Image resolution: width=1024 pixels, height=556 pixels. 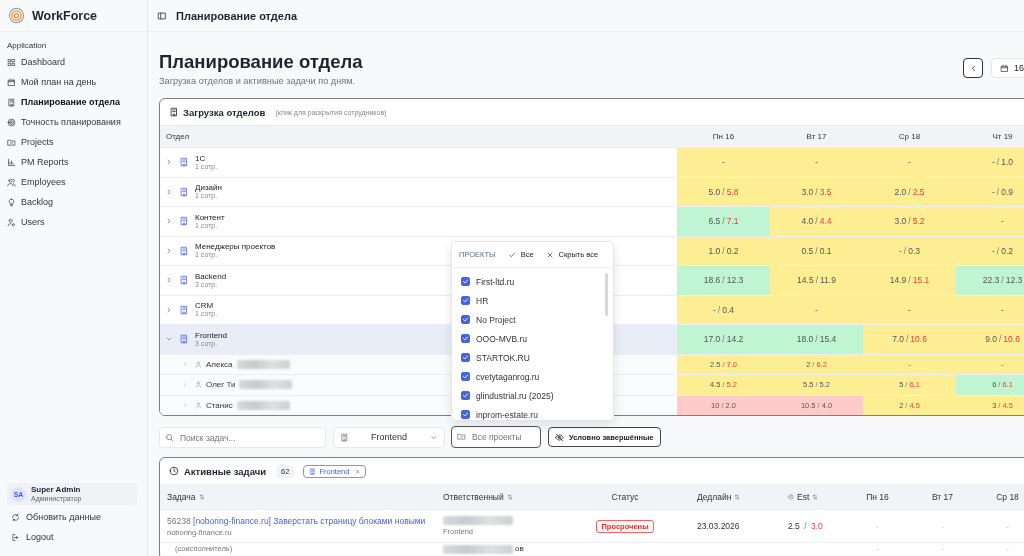 What do you see at coordinates (73, 537) in the screenshot?
I see `sidebar-action: Logout` at bounding box center [73, 537].